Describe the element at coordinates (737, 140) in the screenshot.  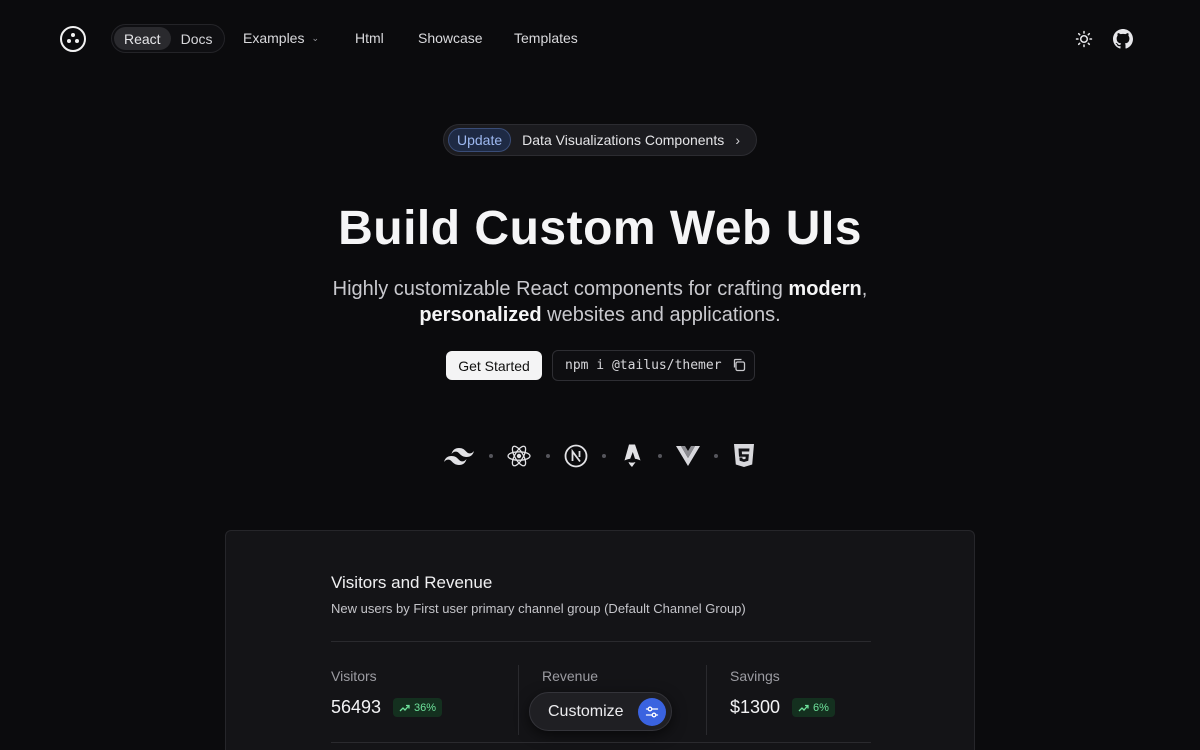
I see `chevron-right-icon: ›` at that location.